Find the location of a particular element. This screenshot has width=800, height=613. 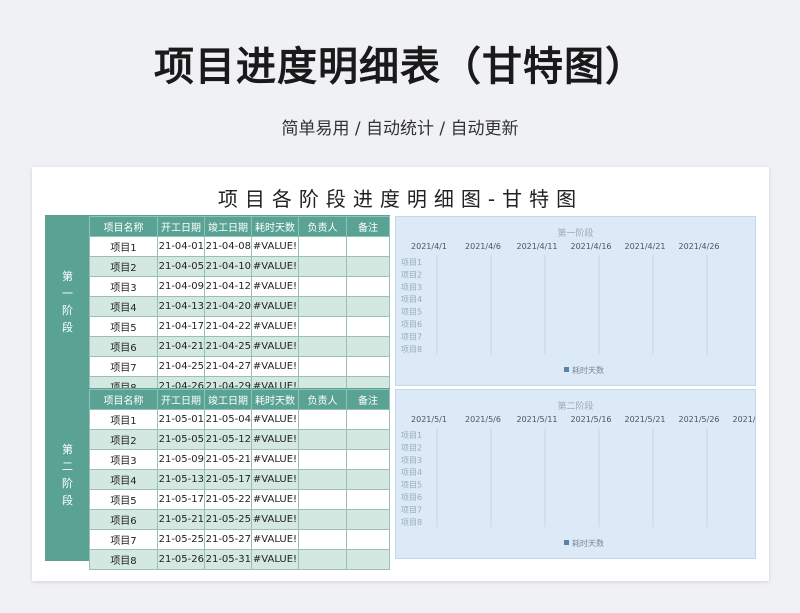

cell-end: 2021-04-22 00:00 is located at coordinates (228, 326).